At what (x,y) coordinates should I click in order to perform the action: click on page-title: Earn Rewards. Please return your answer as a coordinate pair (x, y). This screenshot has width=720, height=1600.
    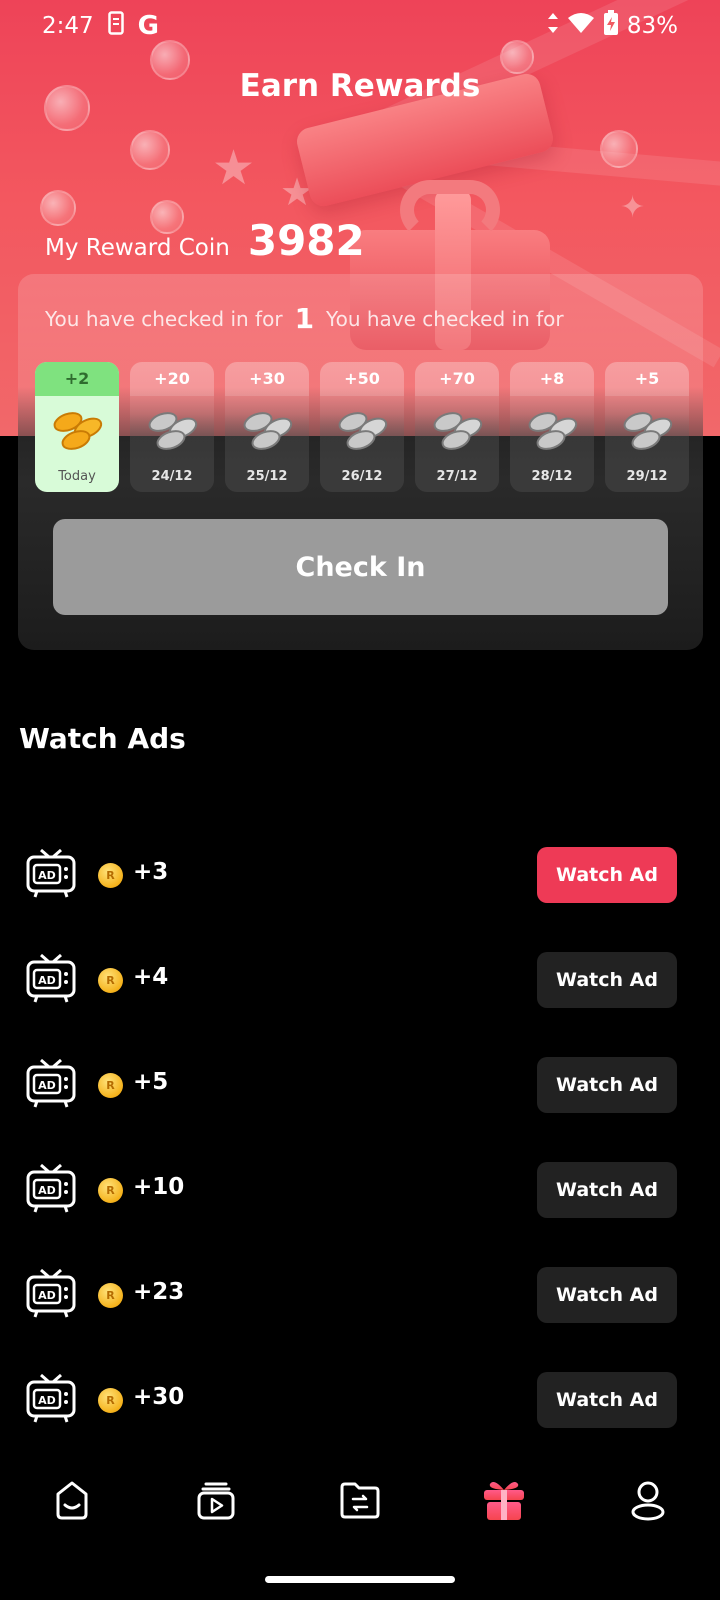
    Looking at the image, I should click on (360, 86).